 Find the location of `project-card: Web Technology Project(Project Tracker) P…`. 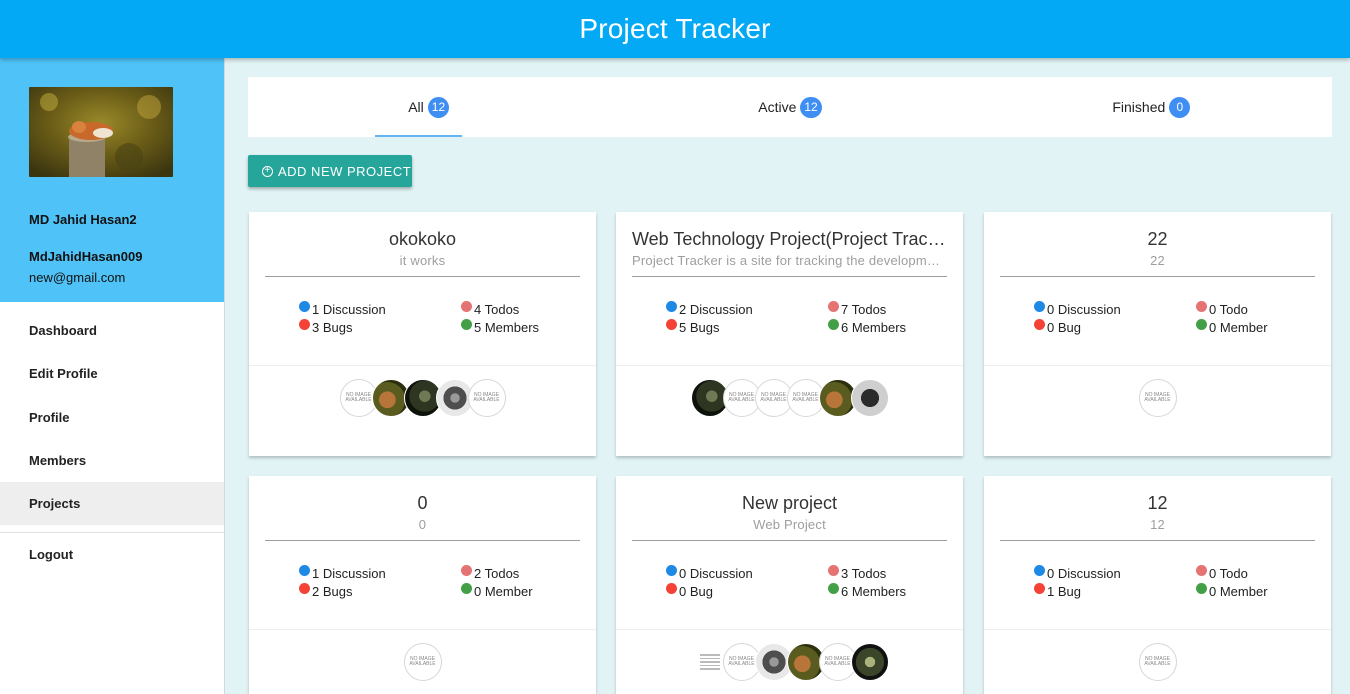

project-card: Web Technology Project(Project Tracker) P… is located at coordinates (789, 334).